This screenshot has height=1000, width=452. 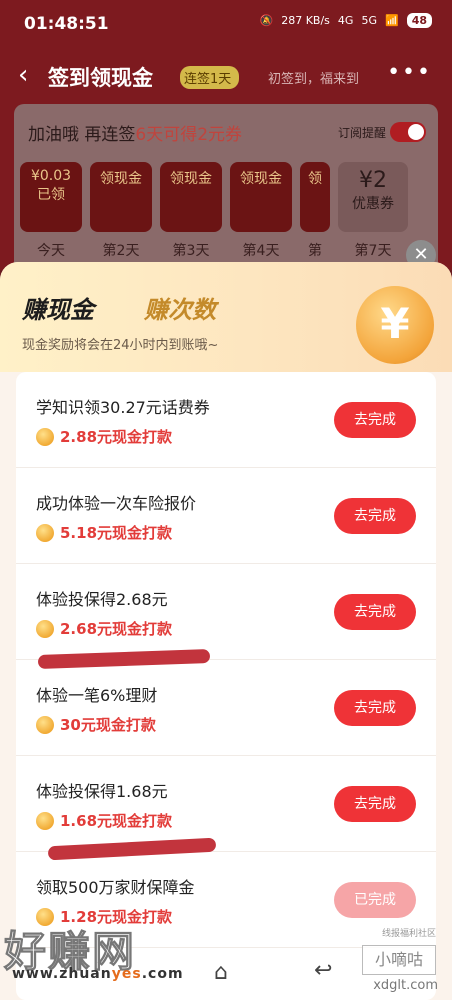 What do you see at coordinates (395, 325) in the screenshot?
I see `coin-icon: ¥` at bounding box center [395, 325].